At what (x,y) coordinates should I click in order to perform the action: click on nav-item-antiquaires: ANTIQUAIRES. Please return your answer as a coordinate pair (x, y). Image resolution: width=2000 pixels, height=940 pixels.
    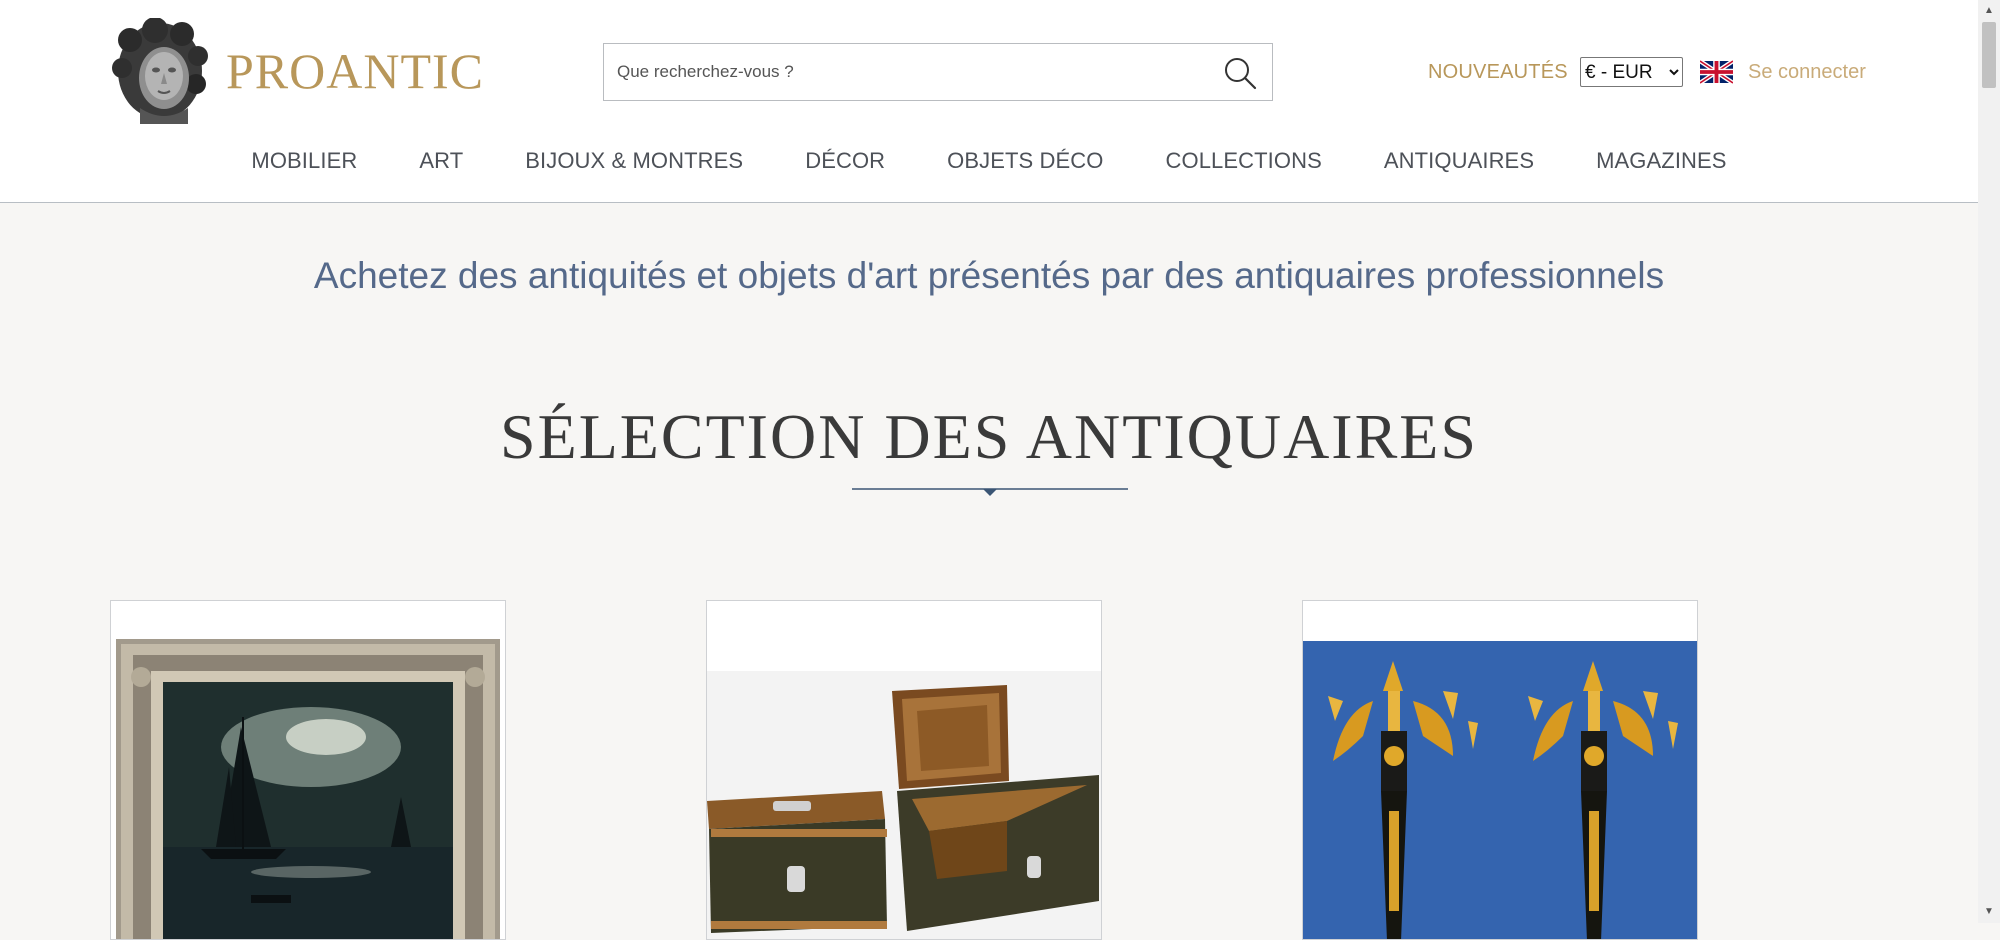
    Looking at the image, I should click on (1459, 161).